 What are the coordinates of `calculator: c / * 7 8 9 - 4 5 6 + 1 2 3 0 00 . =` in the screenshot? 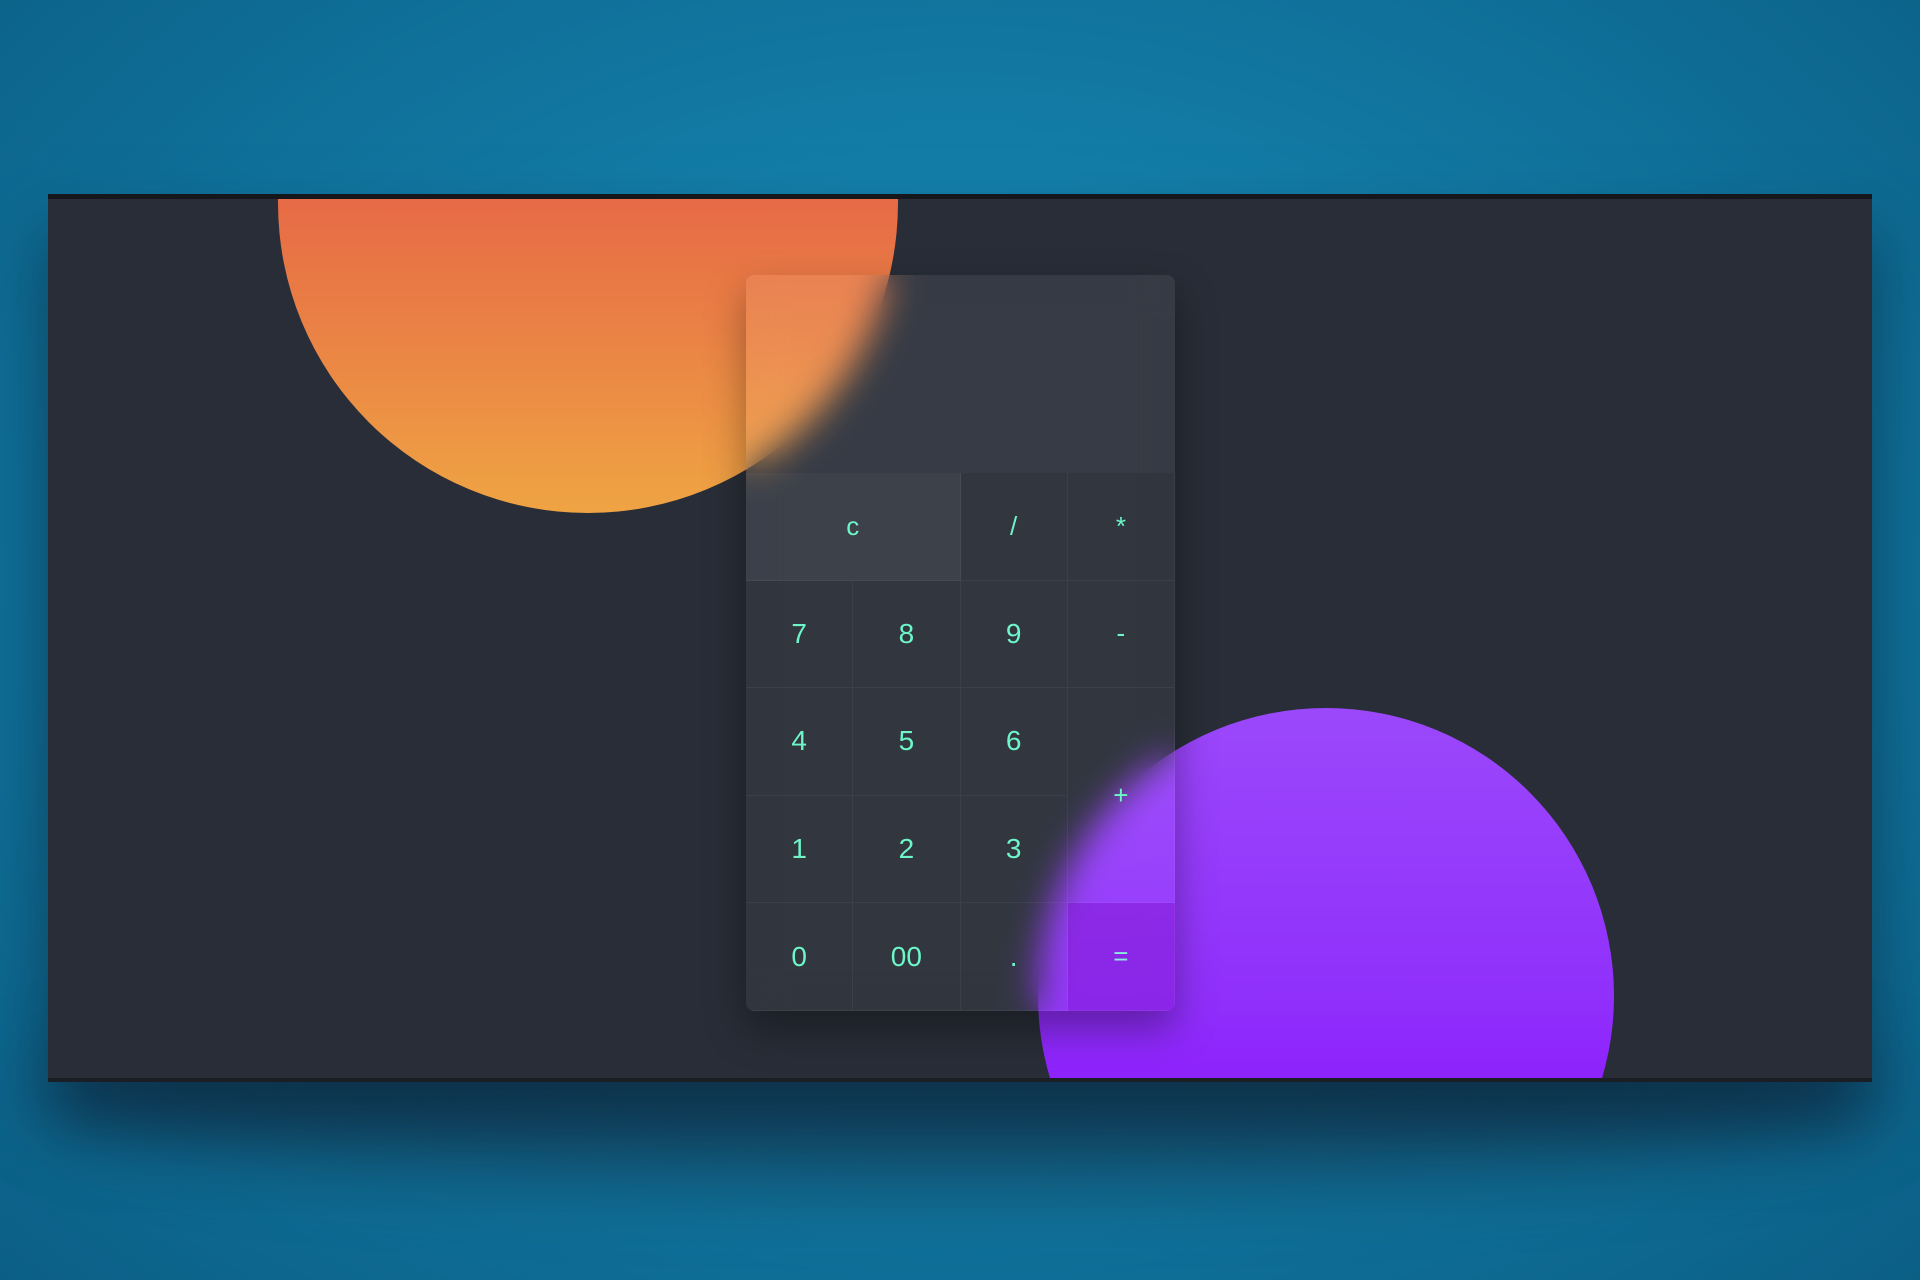 It's located at (960, 643).